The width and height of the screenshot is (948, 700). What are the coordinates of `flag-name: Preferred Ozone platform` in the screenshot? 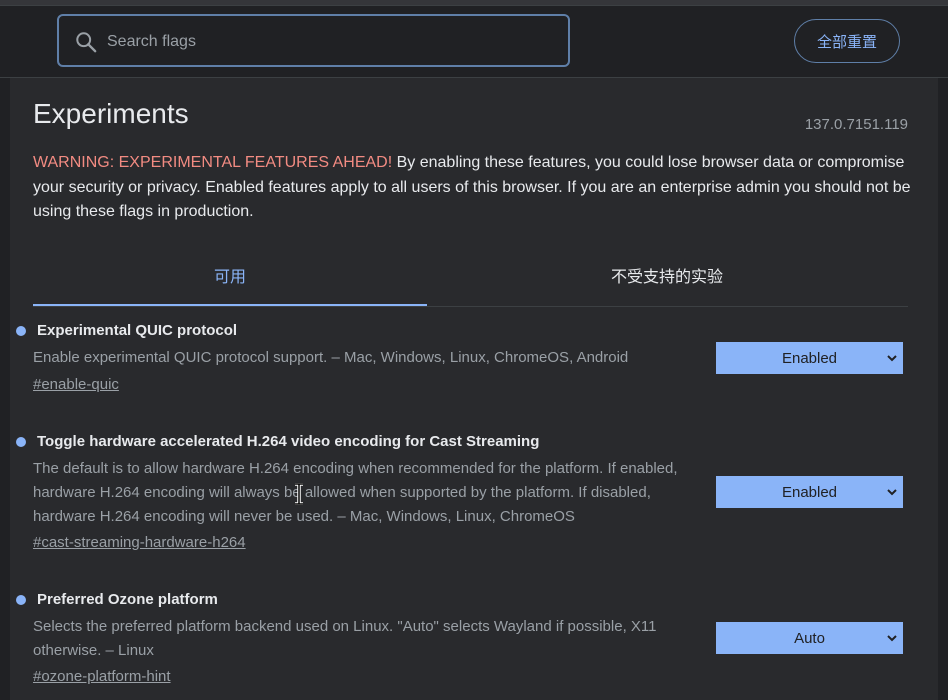 It's located at (127, 599).